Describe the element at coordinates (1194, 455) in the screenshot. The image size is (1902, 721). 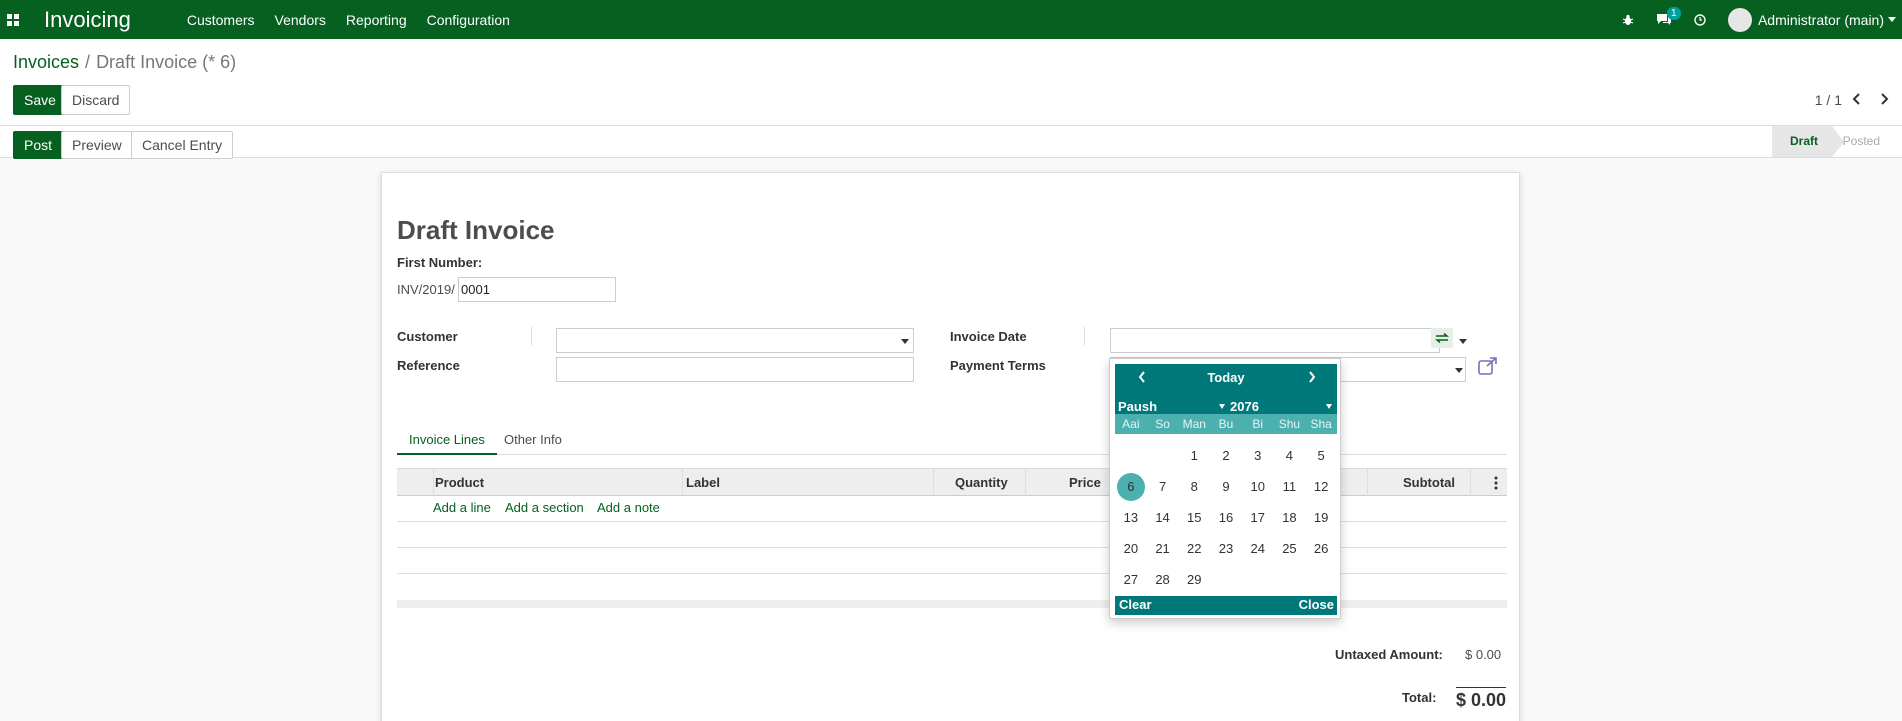
I see `calendar-day: 1` at that location.